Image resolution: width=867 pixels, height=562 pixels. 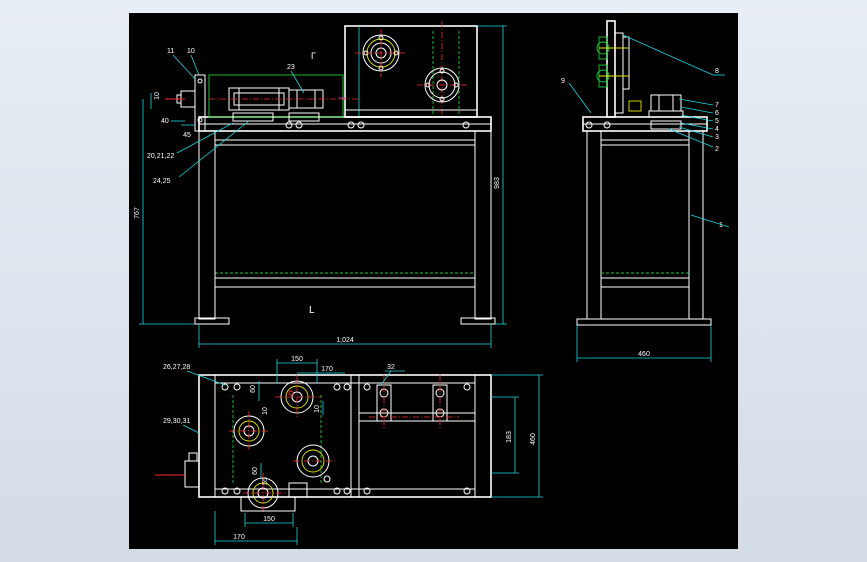 What do you see at coordinates (563, 81) in the screenshot?
I see `side-label-9: 9` at bounding box center [563, 81].